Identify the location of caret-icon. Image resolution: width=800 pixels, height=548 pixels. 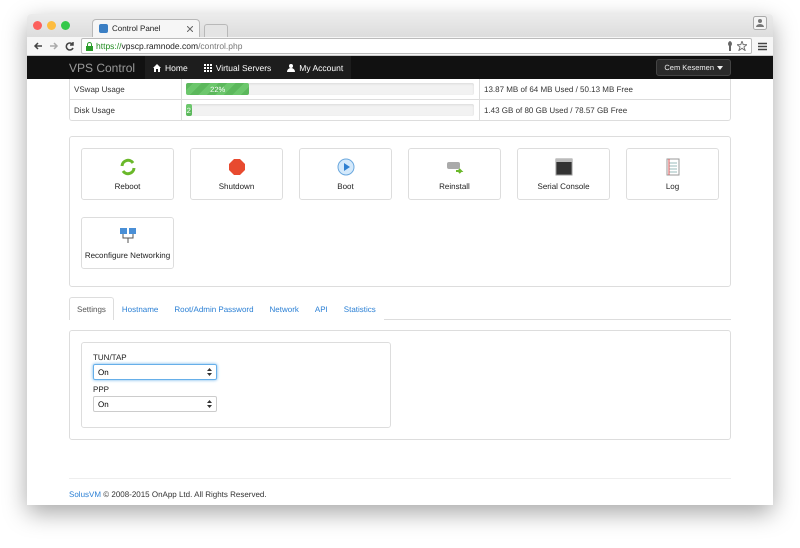
(720, 68).